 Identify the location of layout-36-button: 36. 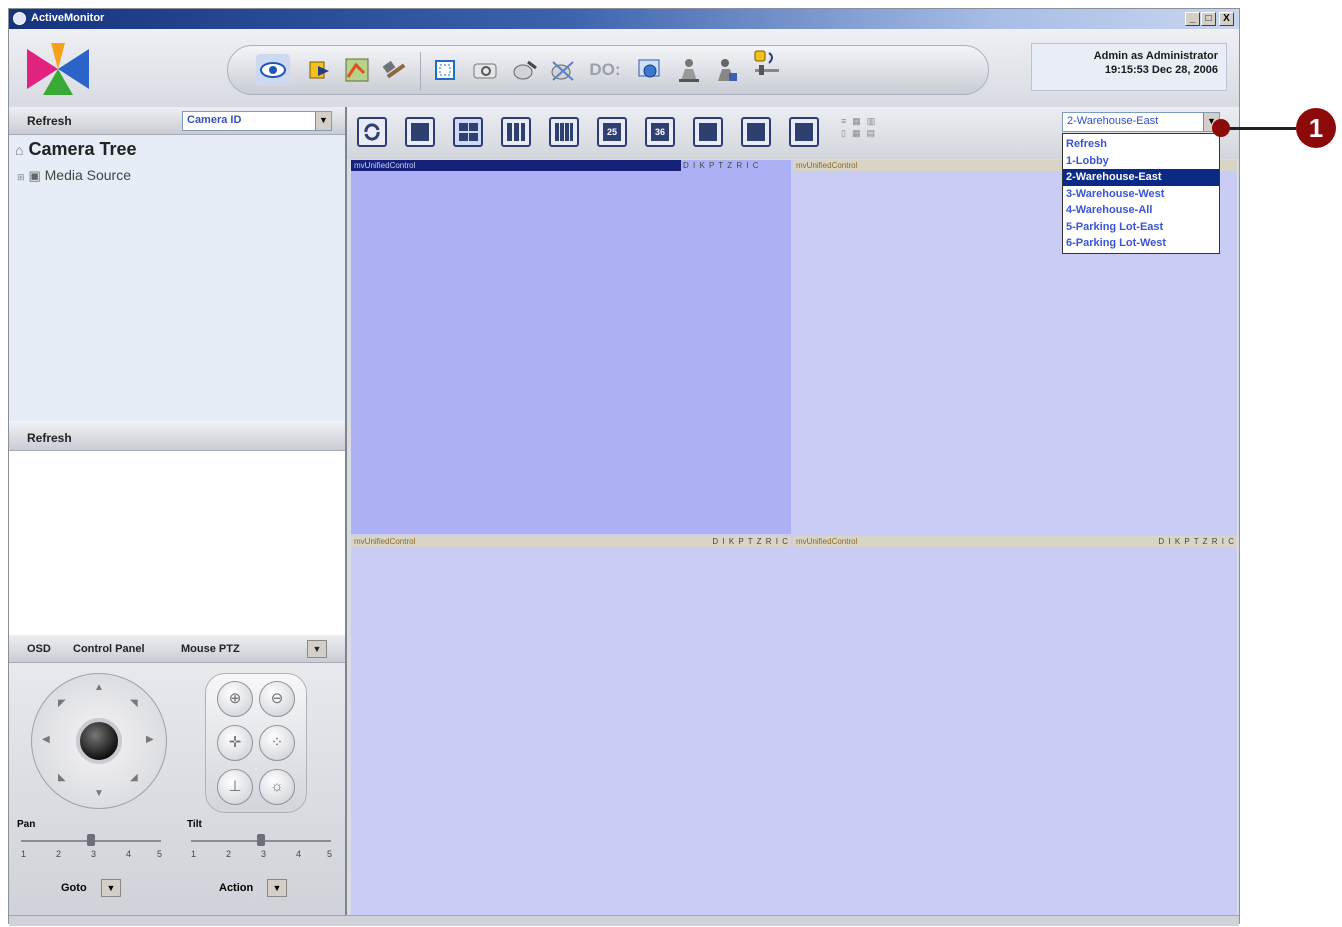
(660, 132).